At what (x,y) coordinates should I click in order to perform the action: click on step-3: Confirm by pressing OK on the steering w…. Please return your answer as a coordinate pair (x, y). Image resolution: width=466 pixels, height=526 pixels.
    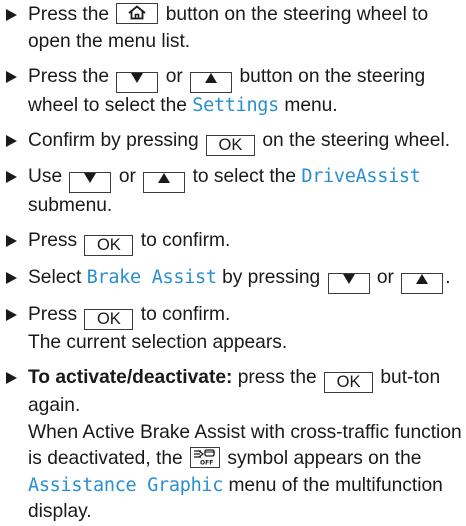
    Looking at the image, I should click on (236, 142).